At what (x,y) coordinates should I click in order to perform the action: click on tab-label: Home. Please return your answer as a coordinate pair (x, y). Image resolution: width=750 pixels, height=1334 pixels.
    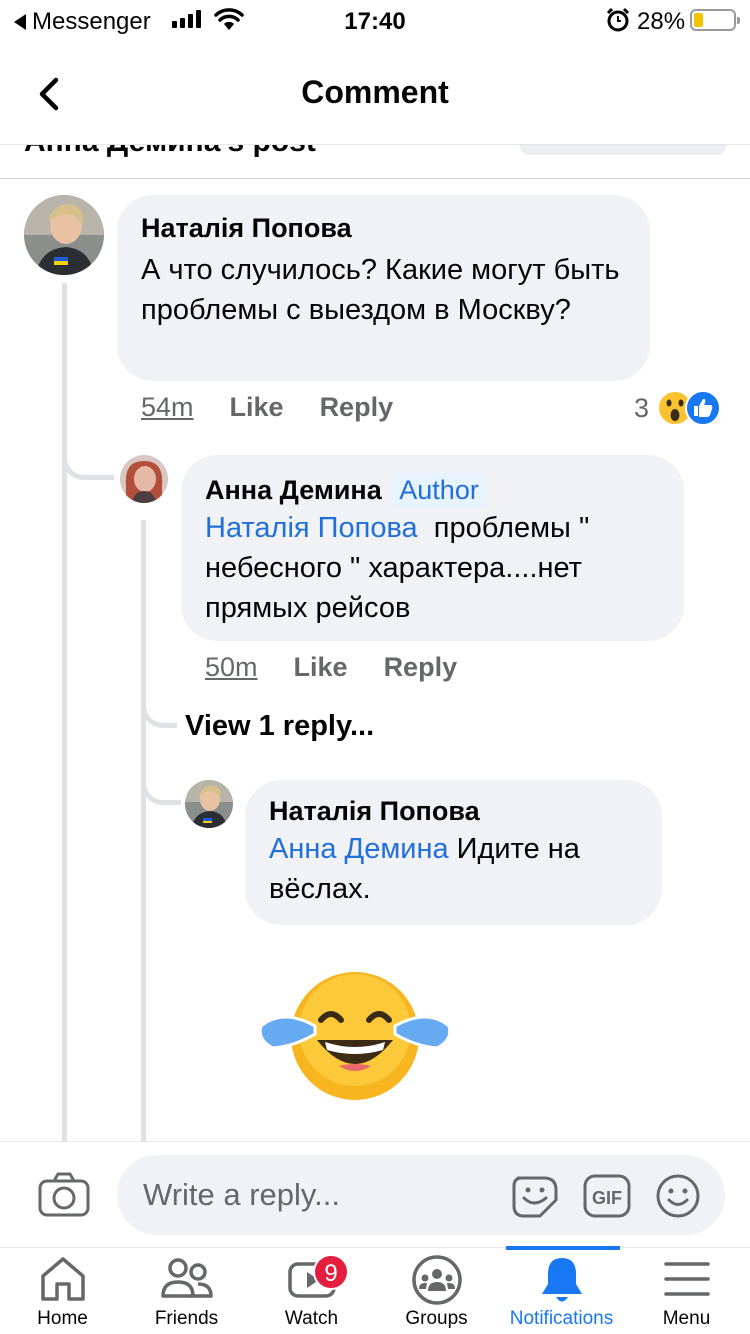
    Looking at the image, I should click on (62, 1318).